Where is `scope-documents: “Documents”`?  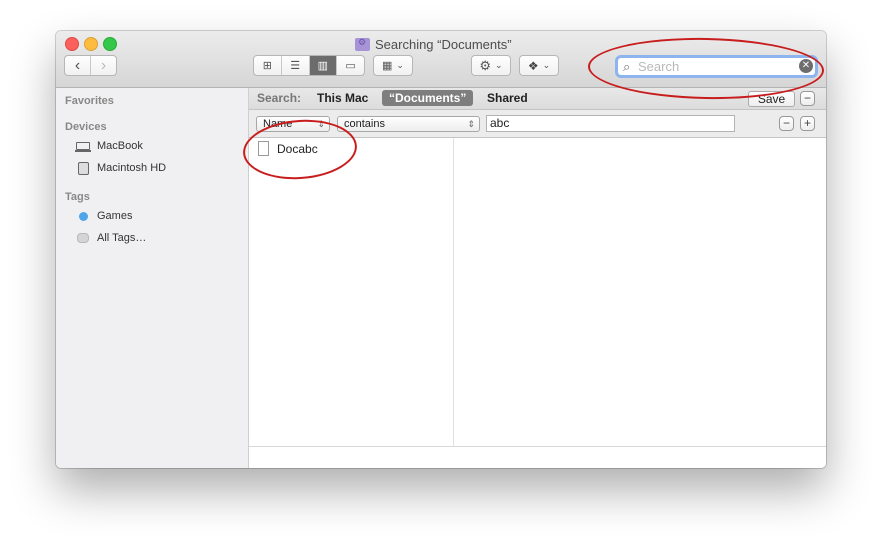 scope-documents: “Documents” is located at coordinates (428, 98).